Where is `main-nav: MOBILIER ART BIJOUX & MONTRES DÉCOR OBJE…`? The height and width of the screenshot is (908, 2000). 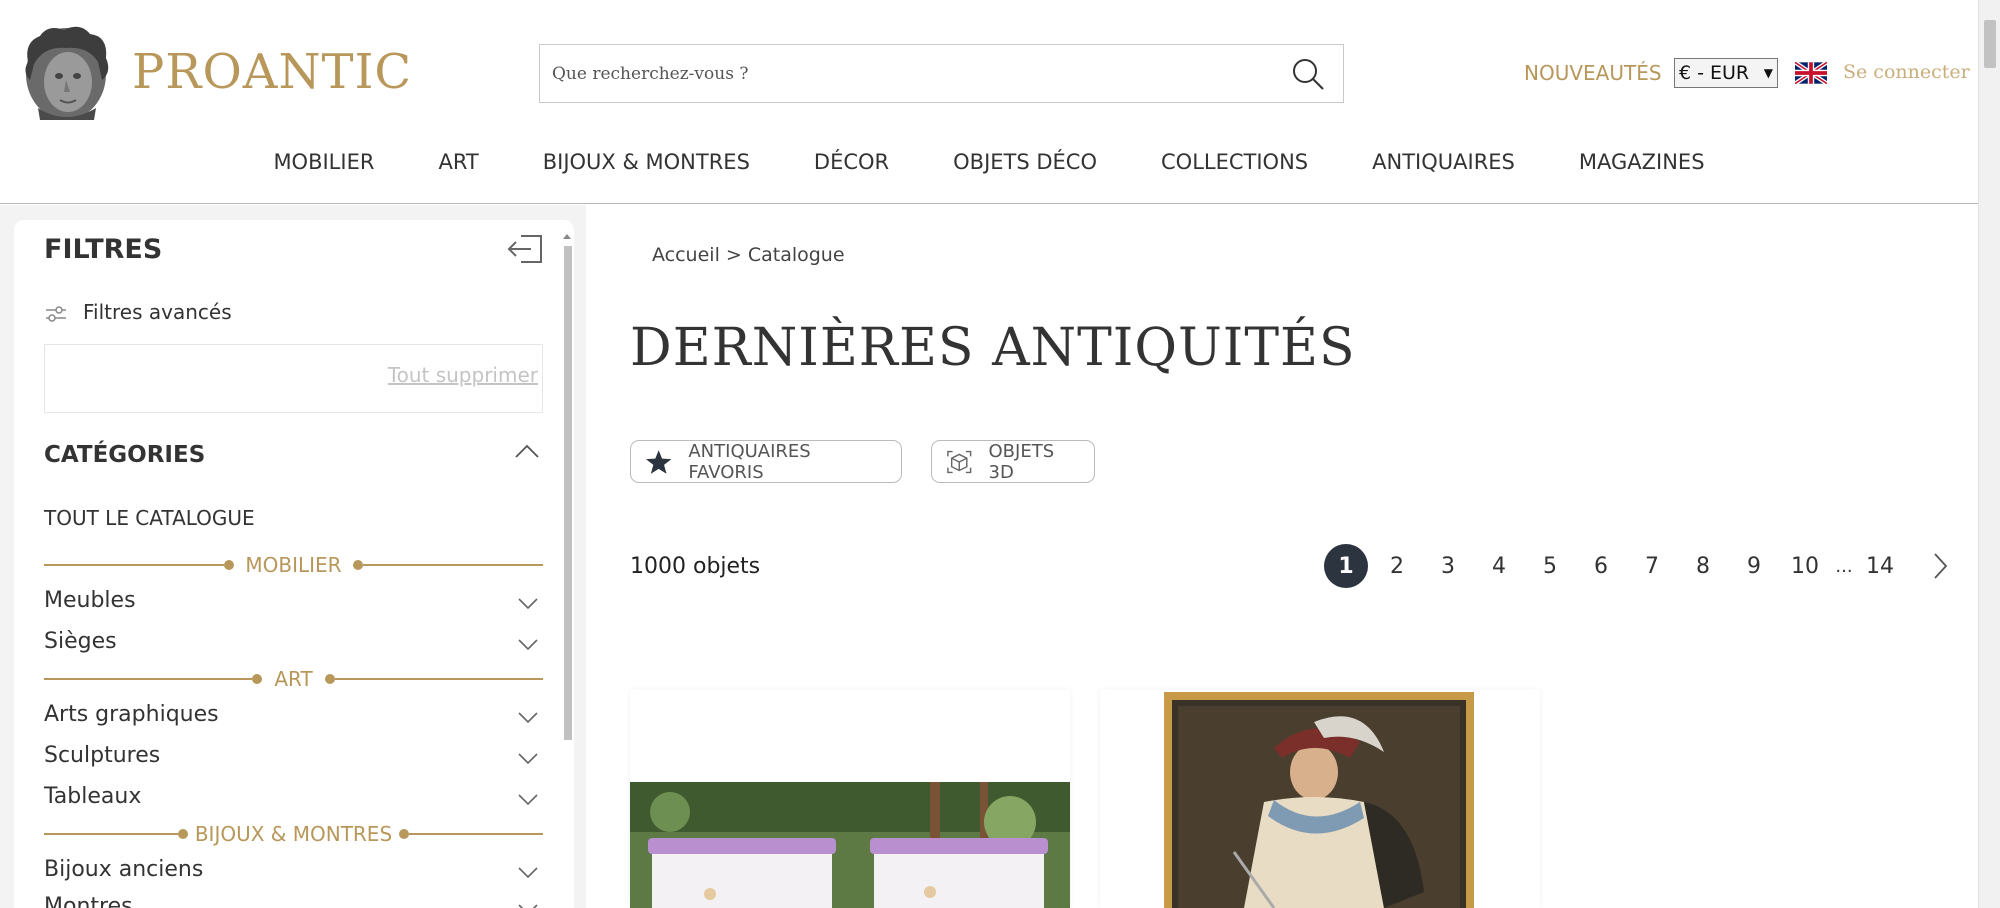
main-nav: MOBILIER ART BIJOUX & MONTRES DÉCOR OBJE… is located at coordinates (989, 162).